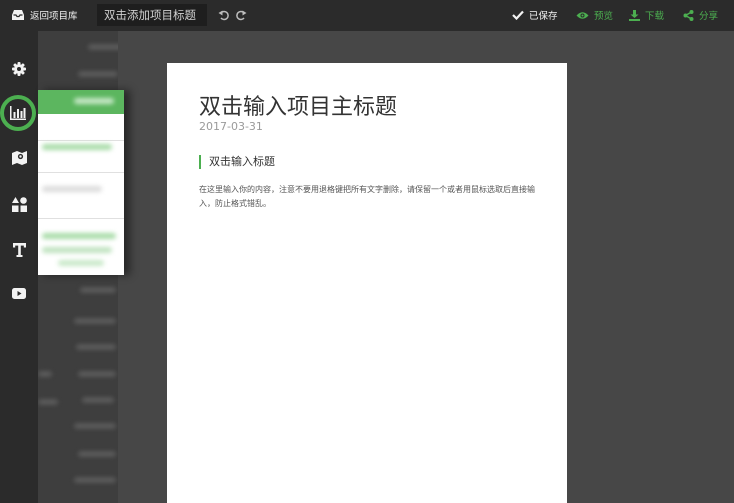  What do you see at coordinates (646, 15) in the screenshot?
I see `download-button: 下载` at bounding box center [646, 15].